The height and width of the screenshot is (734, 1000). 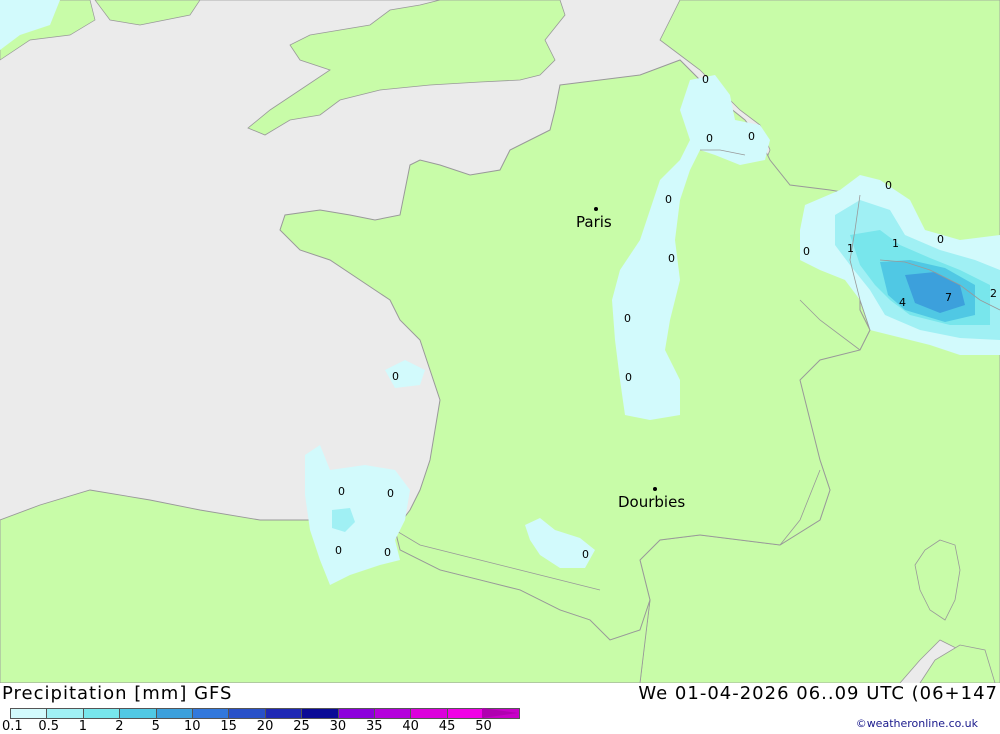 I want to click on city-dot-dourbies, so click(x=655, y=489).